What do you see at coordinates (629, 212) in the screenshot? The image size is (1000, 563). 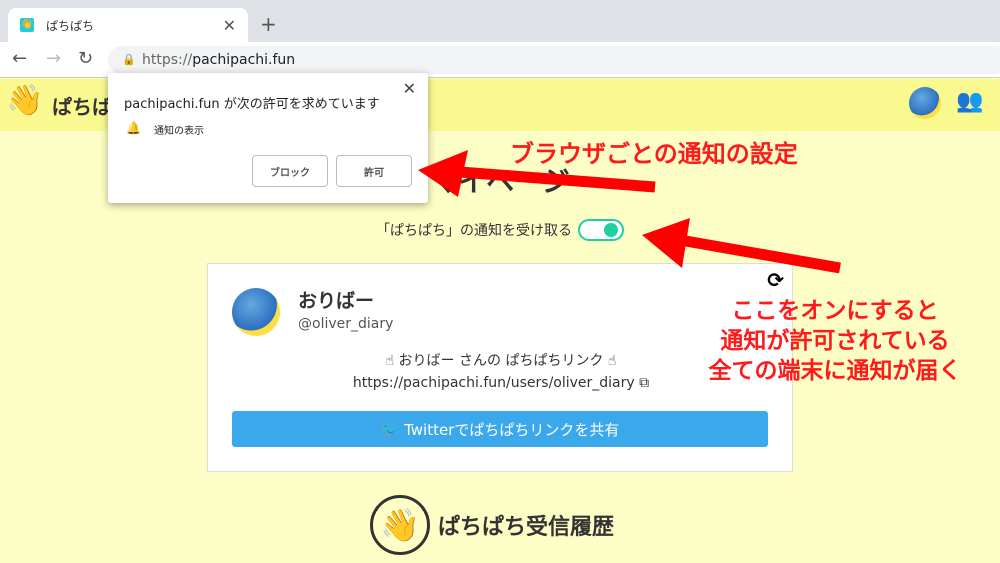 I see `annotation-arrows` at bounding box center [629, 212].